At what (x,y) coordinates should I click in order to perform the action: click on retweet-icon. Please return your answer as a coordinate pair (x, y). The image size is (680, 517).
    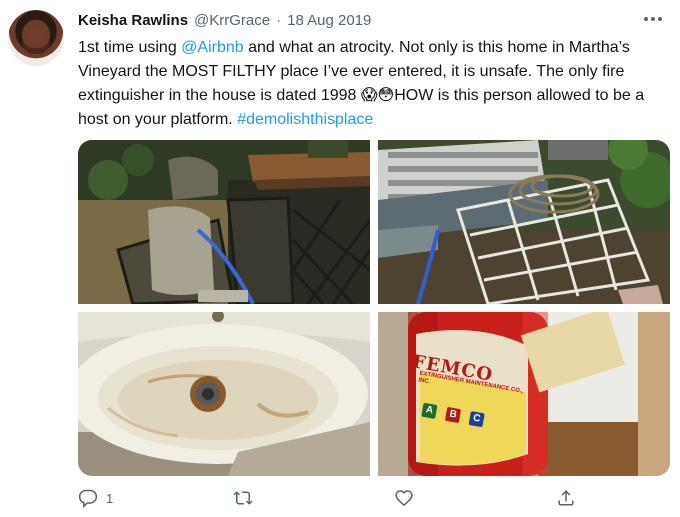
    Looking at the image, I should click on (243, 498).